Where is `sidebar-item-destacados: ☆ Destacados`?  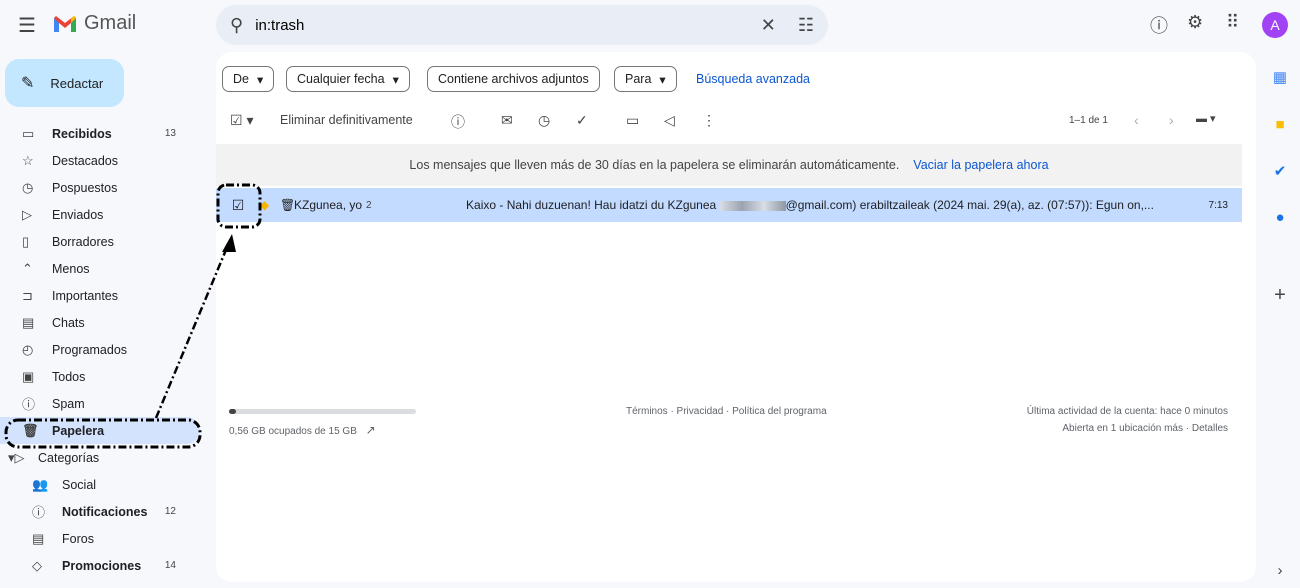
sidebar-item-destacados: ☆ Destacados is located at coordinates (100, 160).